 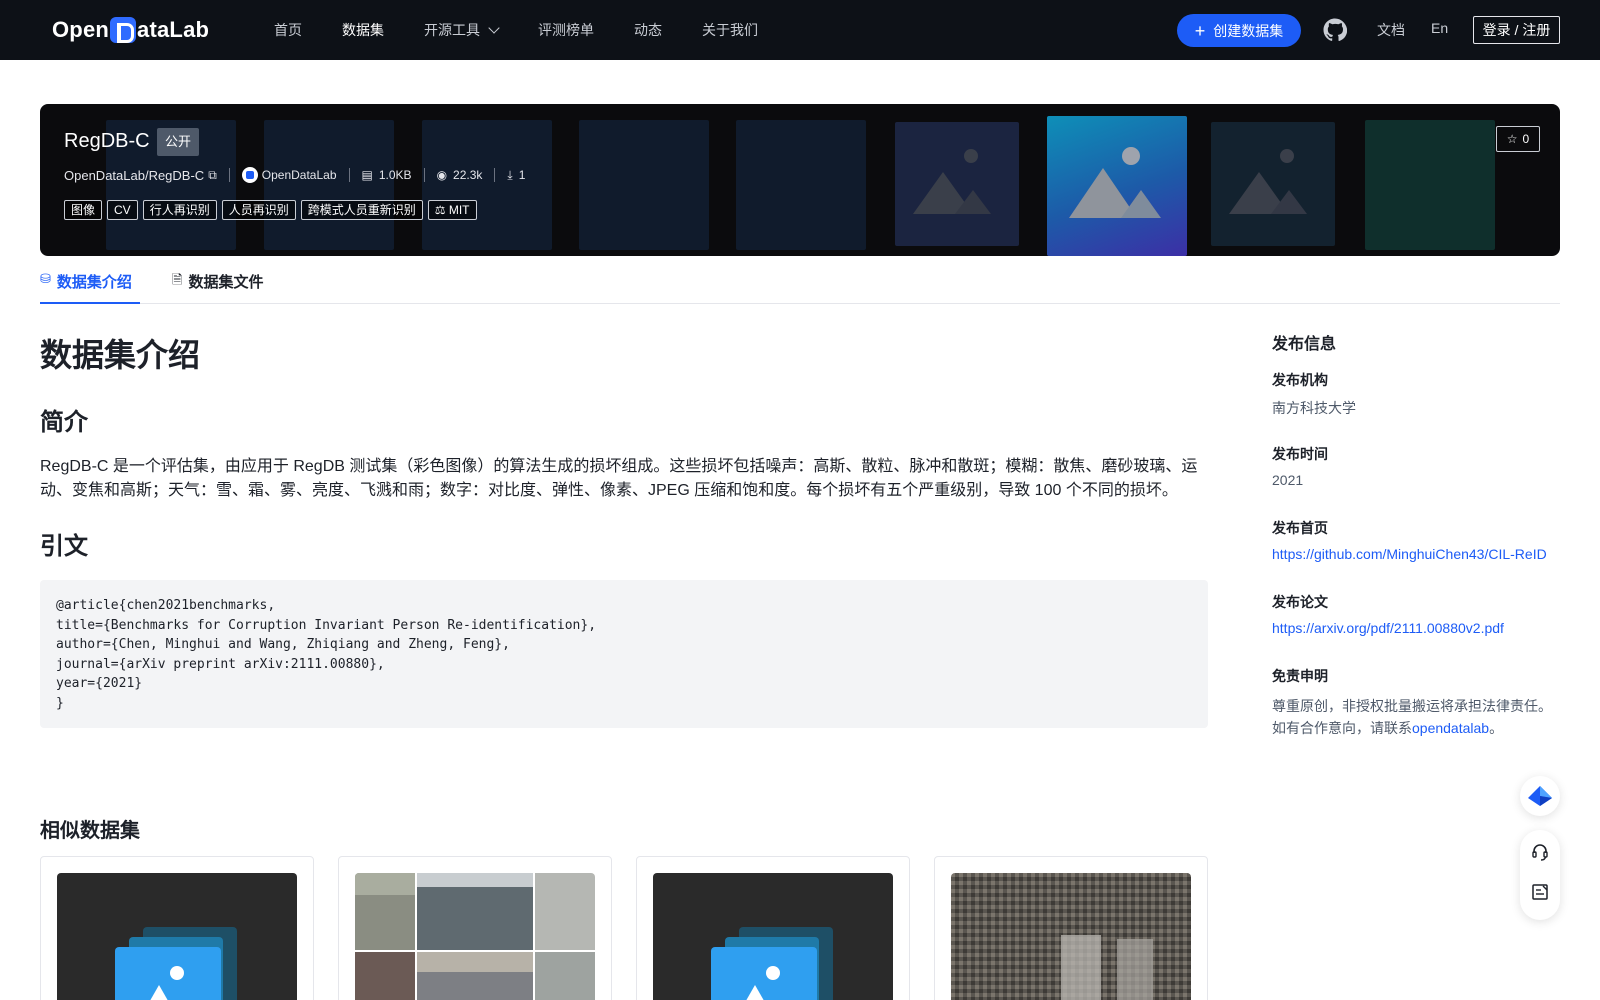 What do you see at coordinates (179, 210) in the screenshot?
I see `tag-item: 行人再识别` at bounding box center [179, 210].